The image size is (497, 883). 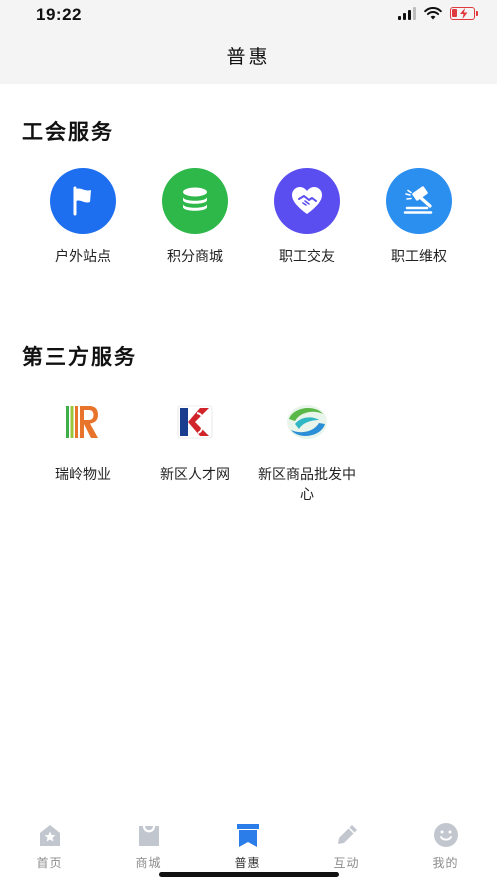 I want to click on status-time: 19:22, so click(x=59, y=14).